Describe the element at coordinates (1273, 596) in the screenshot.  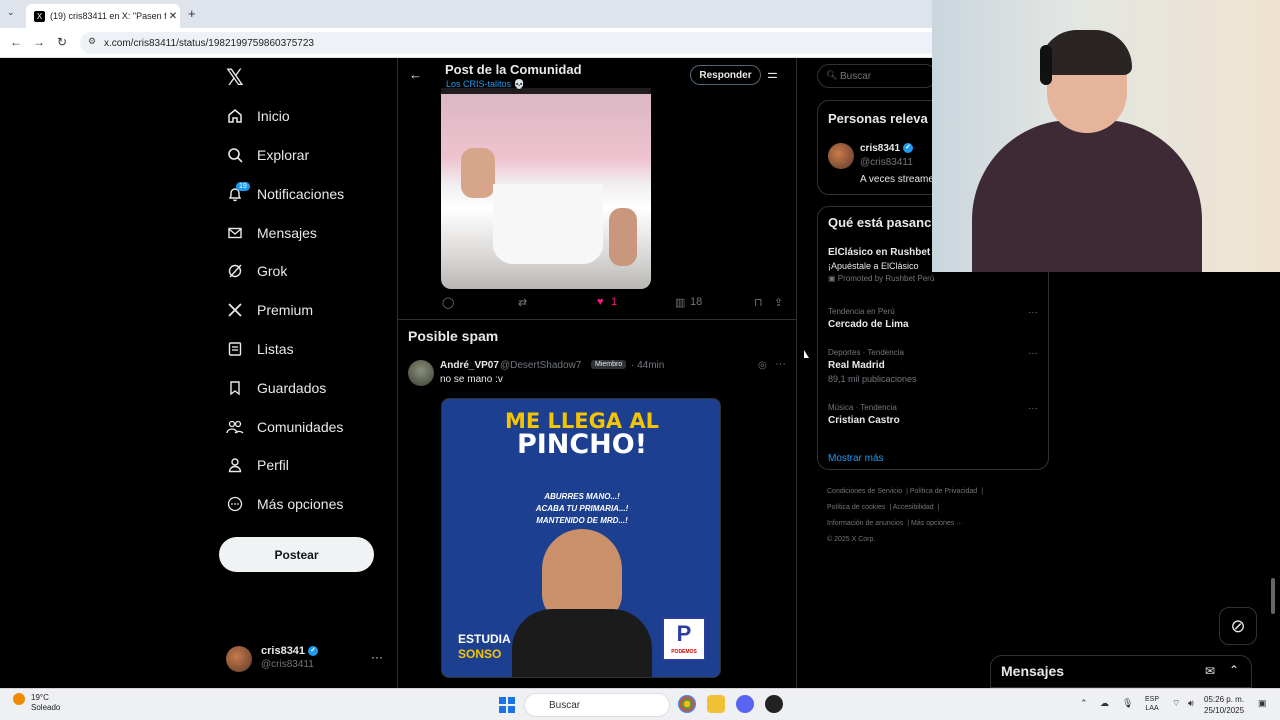
I see `scrollbar` at that location.